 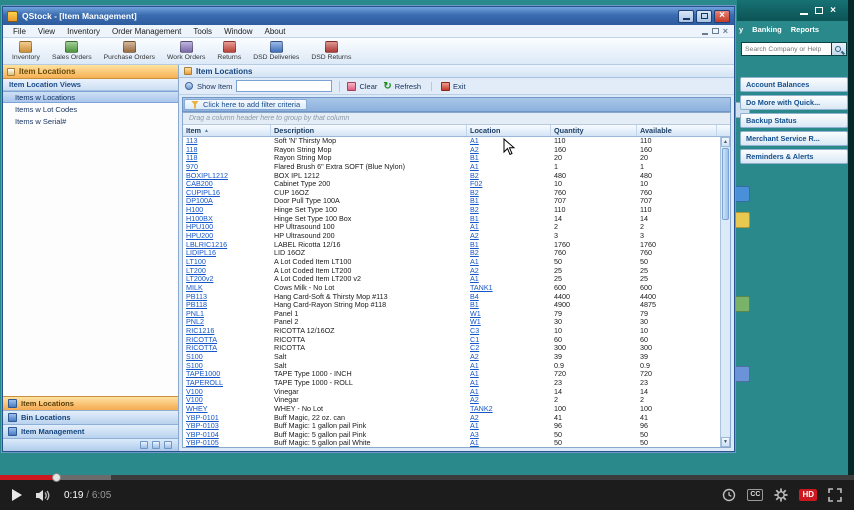 What do you see at coordinates (725, 31) in the screenshot?
I see `mdi-close-icon: ×` at bounding box center [725, 31].